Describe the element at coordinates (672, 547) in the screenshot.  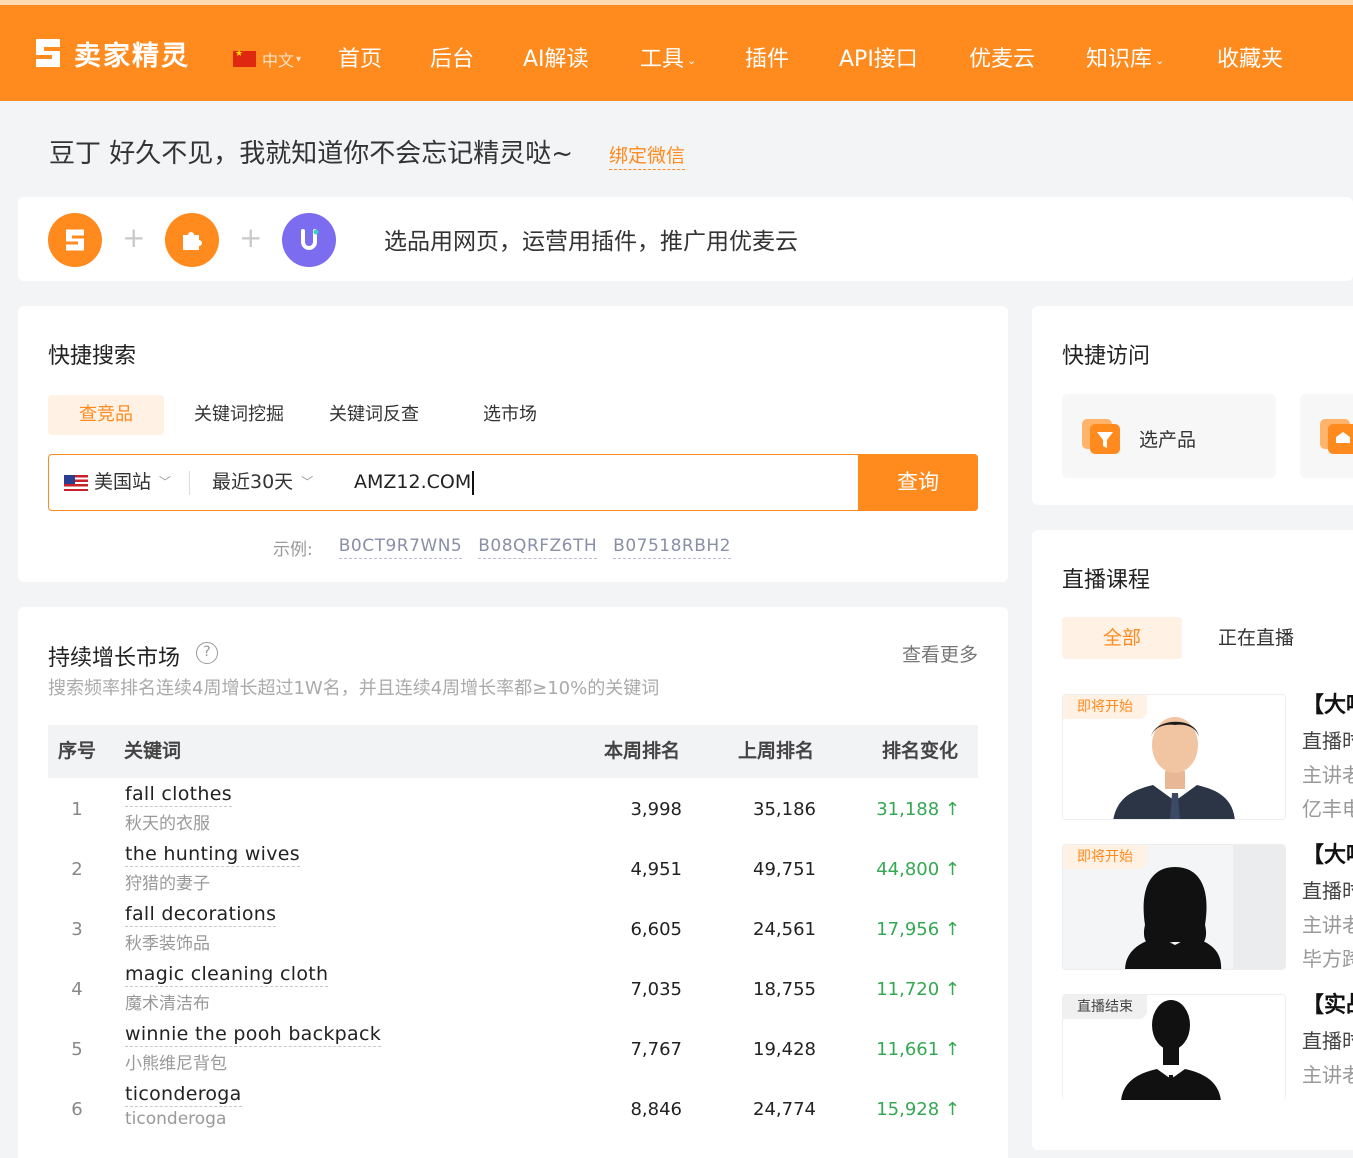
I see `example-asin-link: B07518RBH2` at that location.